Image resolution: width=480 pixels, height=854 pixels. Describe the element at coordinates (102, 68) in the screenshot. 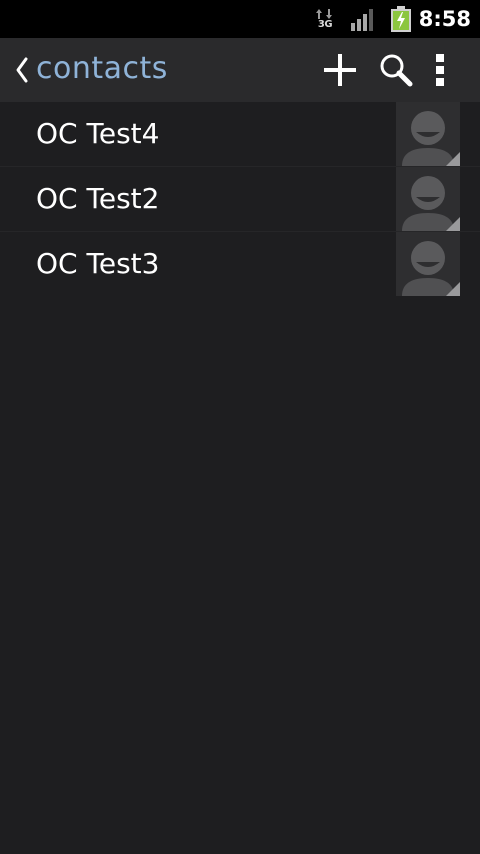

I see `page-title: contacts` at that location.